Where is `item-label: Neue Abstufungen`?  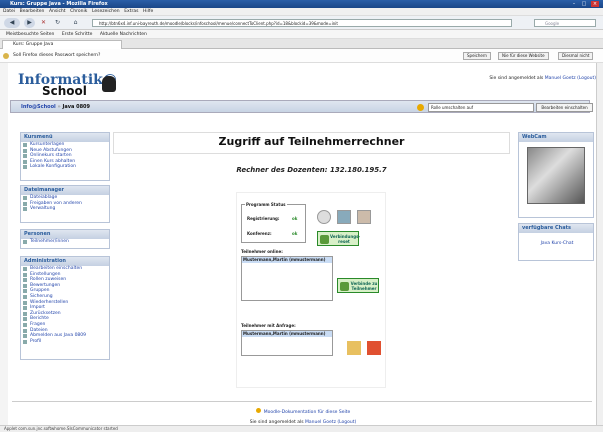 item-label: Neue Abstufungen is located at coordinates (51, 150).